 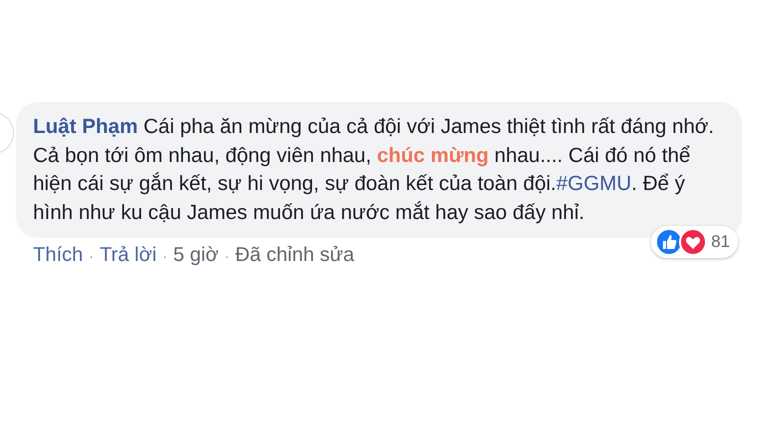 I want to click on reaction-count: 81, so click(x=720, y=242).